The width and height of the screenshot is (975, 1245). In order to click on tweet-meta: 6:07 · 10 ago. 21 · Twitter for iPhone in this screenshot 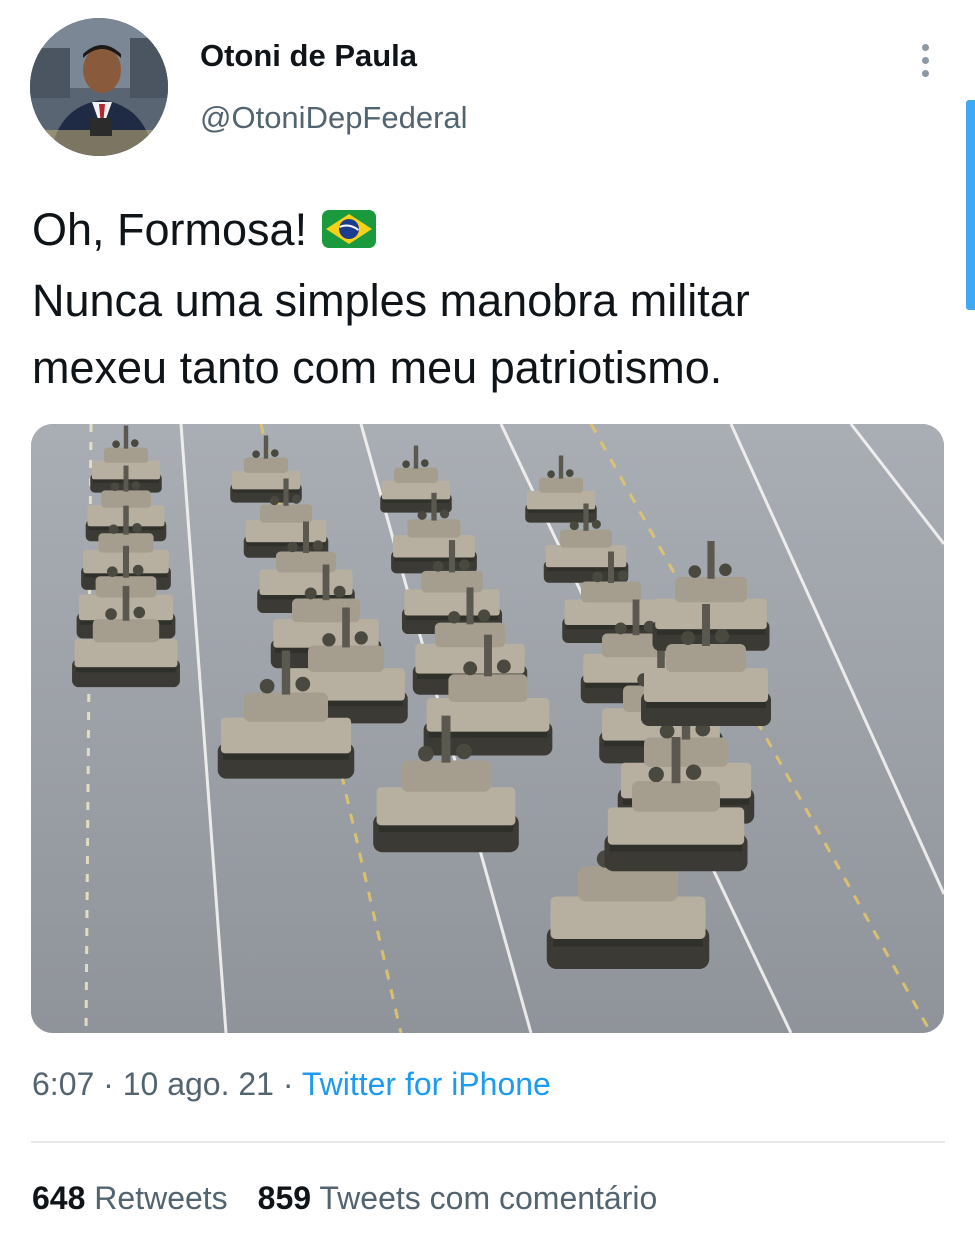, I will do `click(291, 1084)`.